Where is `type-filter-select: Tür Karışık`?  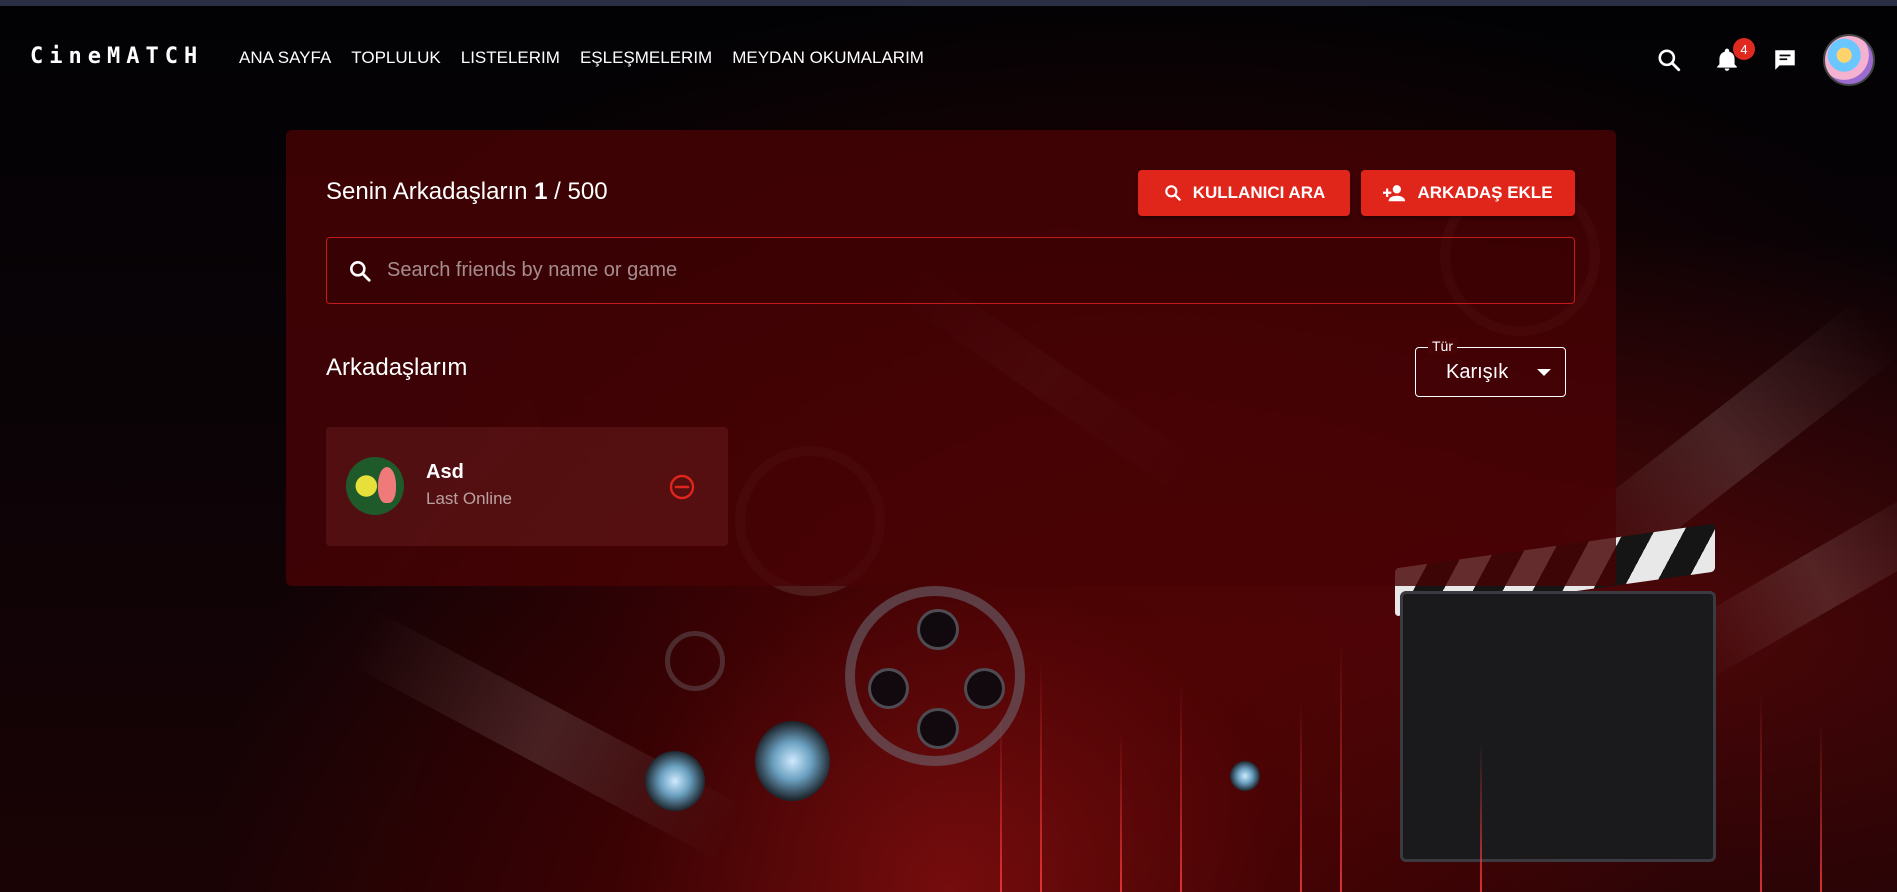
type-filter-select: Tür Karışık is located at coordinates (1490, 367).